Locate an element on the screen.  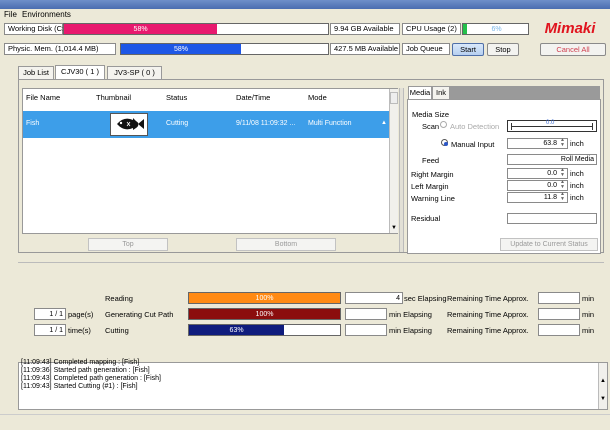
log-scroll-up-icon: ▲ is located at coordinates (603, 381).